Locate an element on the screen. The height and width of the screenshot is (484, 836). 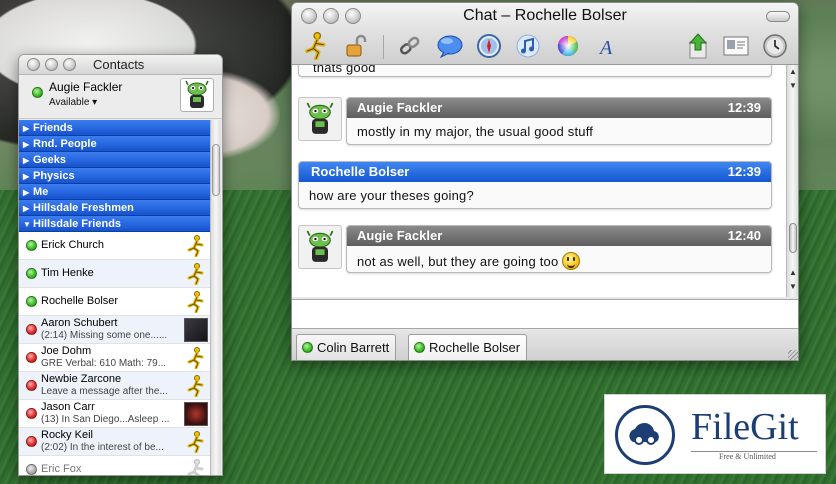
window-title: Contacts is located at coordinates (119, 64).